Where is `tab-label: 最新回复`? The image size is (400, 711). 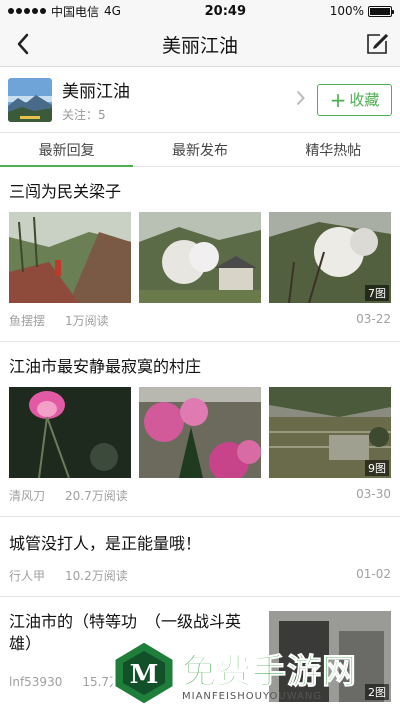 tab-label: 最新回复 is located at coordinates (66, 150).